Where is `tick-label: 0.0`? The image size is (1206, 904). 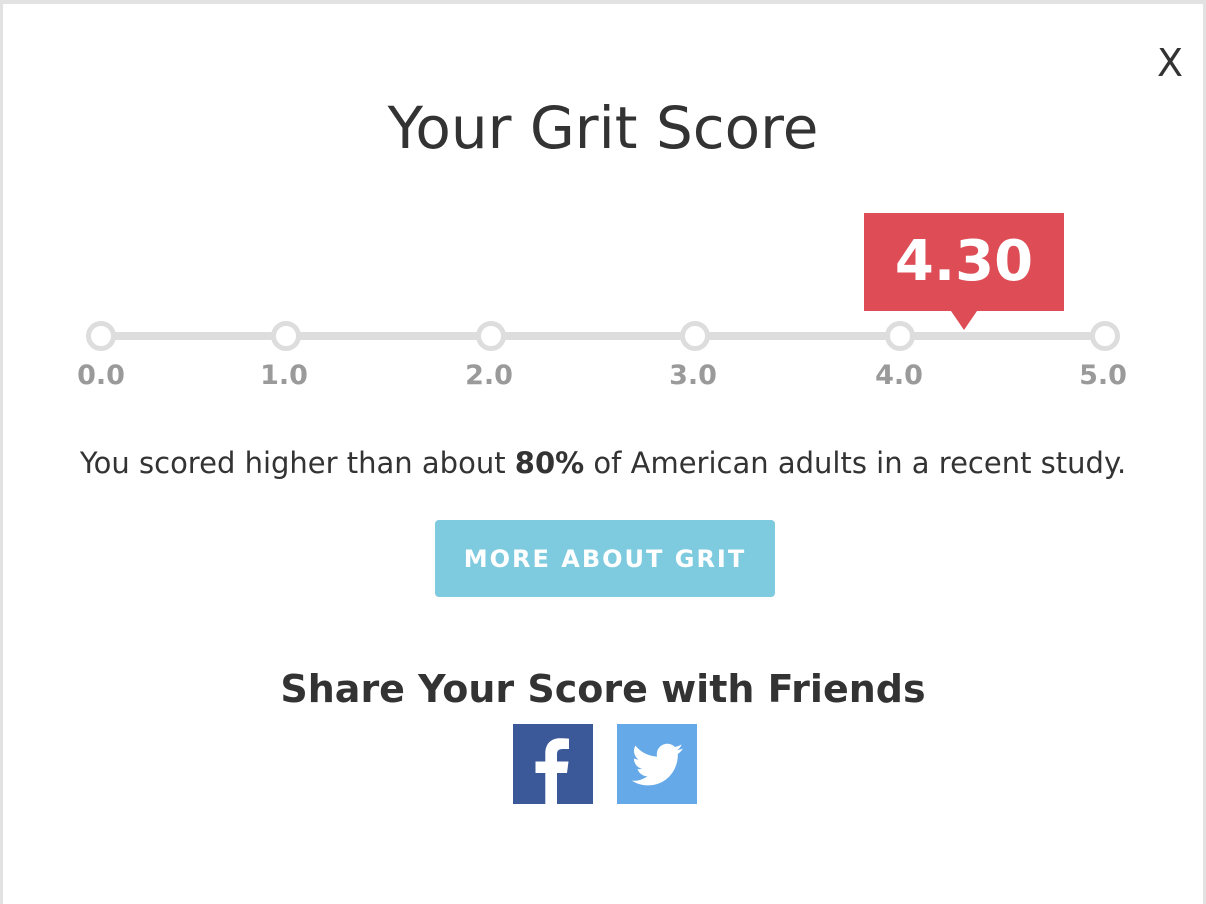
tick-label: 0.0 is located at coordinates (101, 375).